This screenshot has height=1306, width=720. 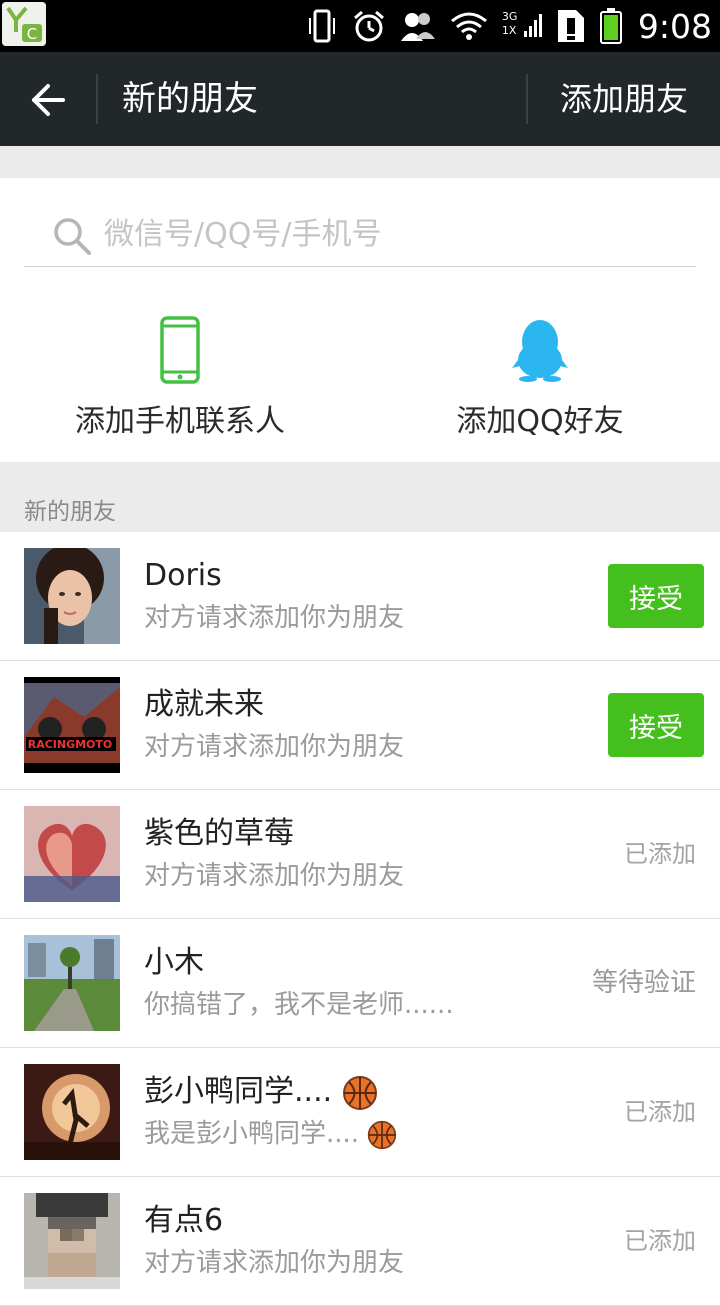 I want to click on friend-name: 紫色的草莓, so click(x=219, y=833).